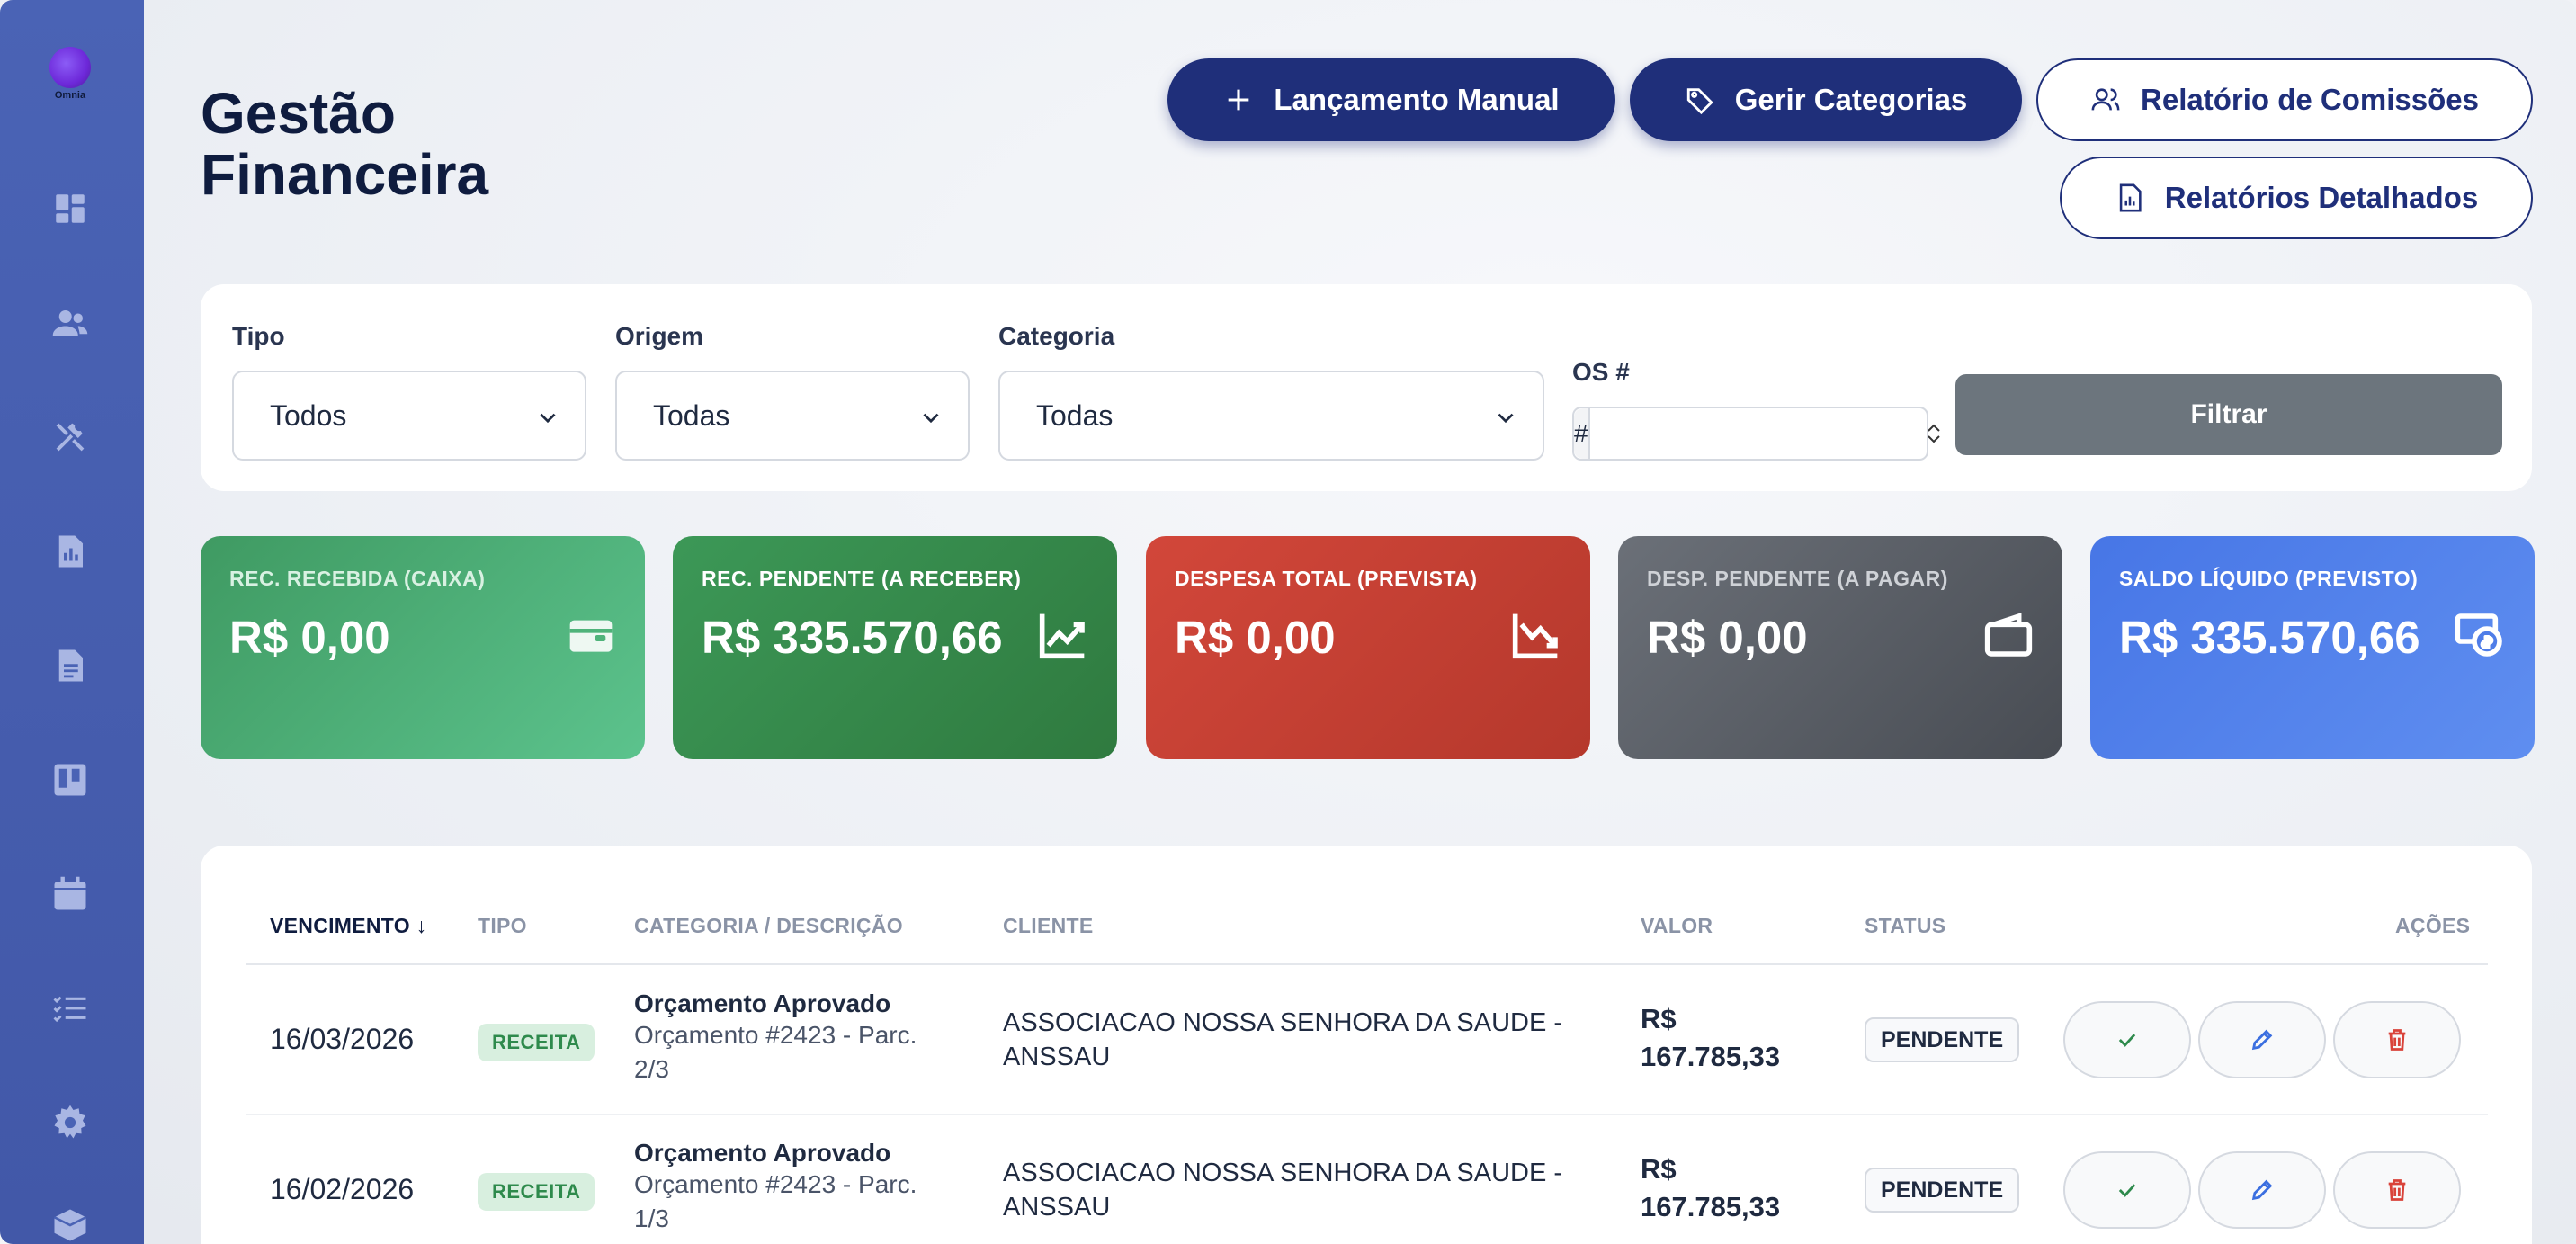 The width and height of the screenshot is (2576, 1244). Describe the element at coordinates (502, 926) in the screenshot. I see `header-tipo: TIPO` at that location.